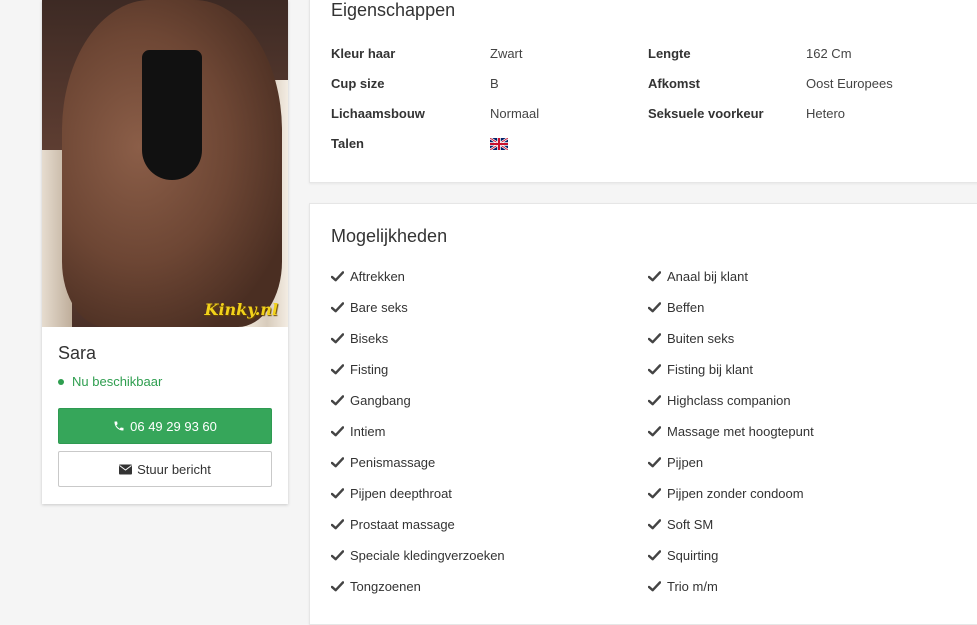 This screenshot has width=977, height=625. What do you see at coordinates (377, 276) in the screenshot?
I see `option-label: Aftrekken` at bounding box center [377, 276].